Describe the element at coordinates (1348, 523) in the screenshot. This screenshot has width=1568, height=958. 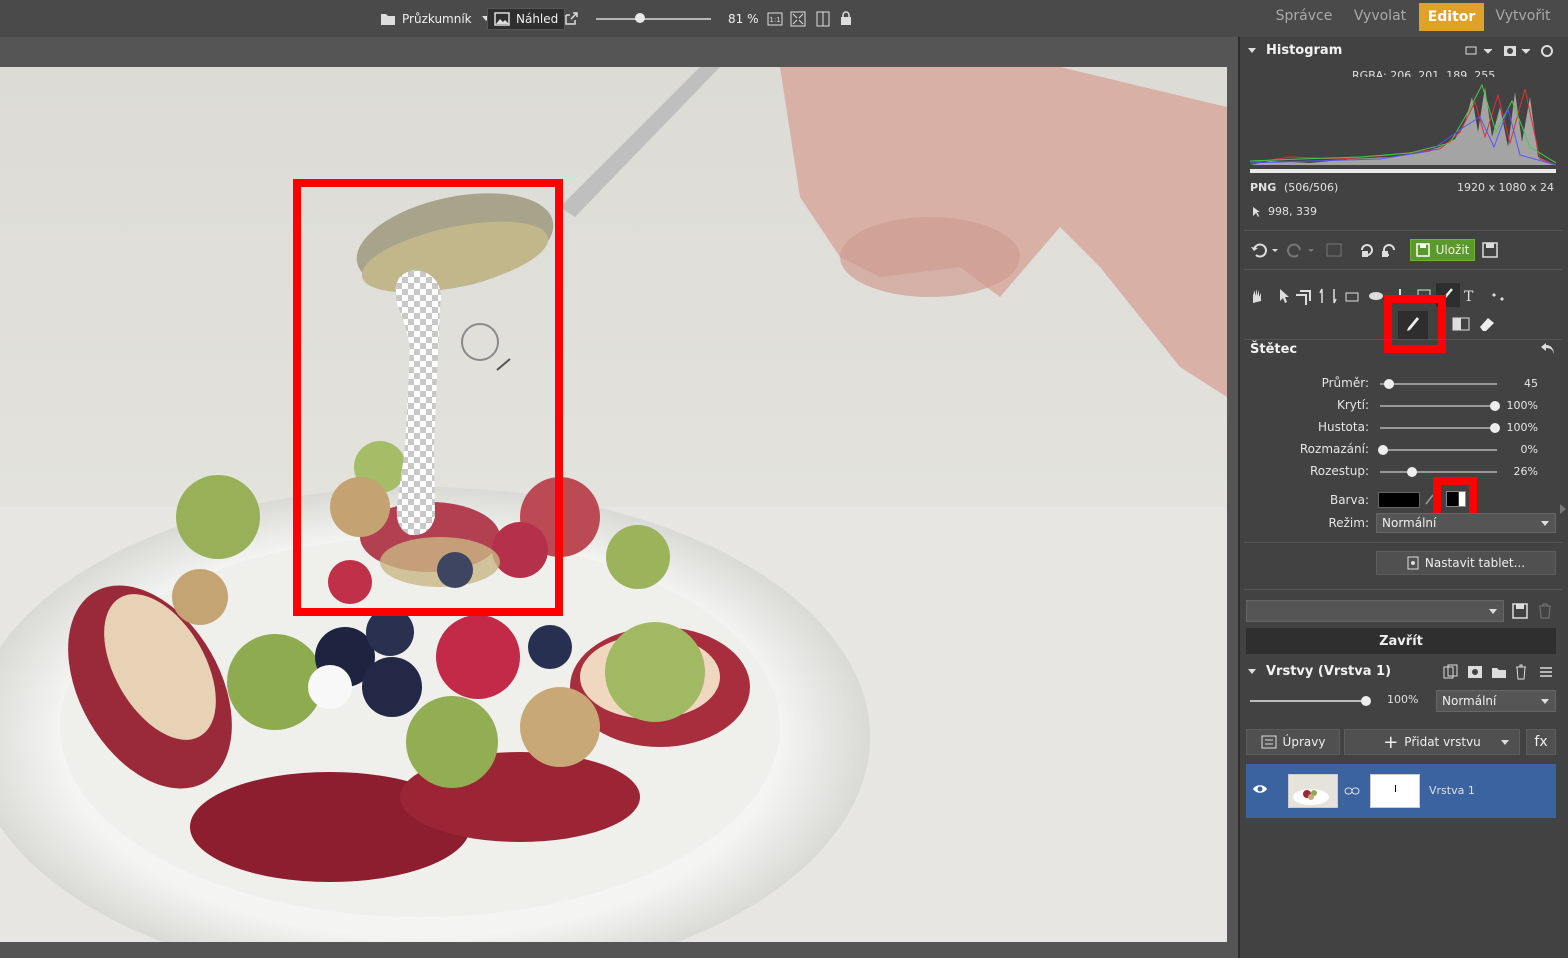
I see `mode-label: Režim:` at that location.